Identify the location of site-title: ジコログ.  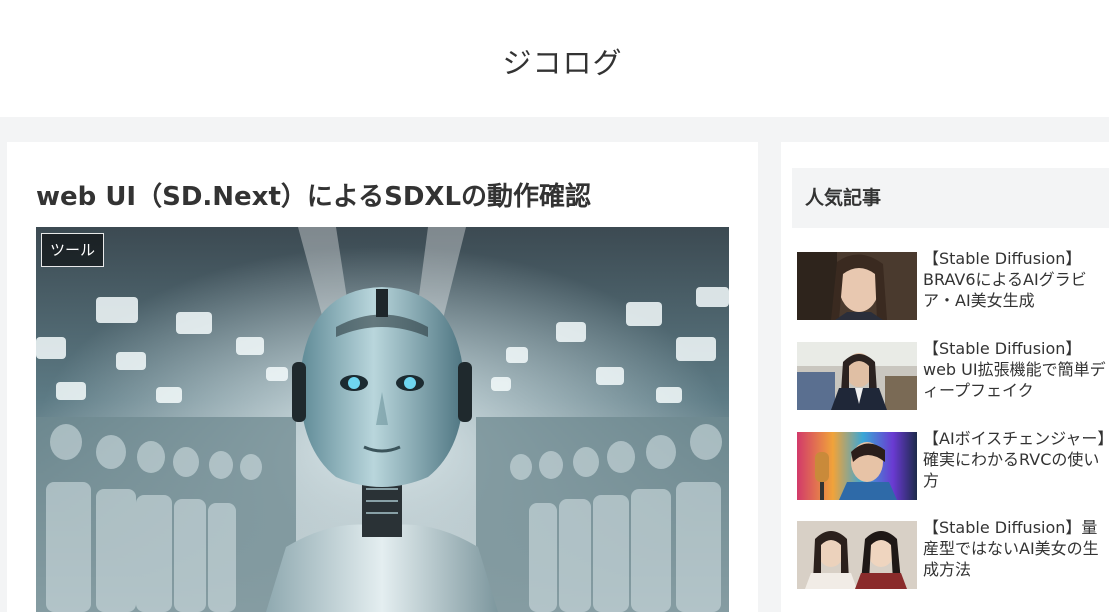
(554, 61).